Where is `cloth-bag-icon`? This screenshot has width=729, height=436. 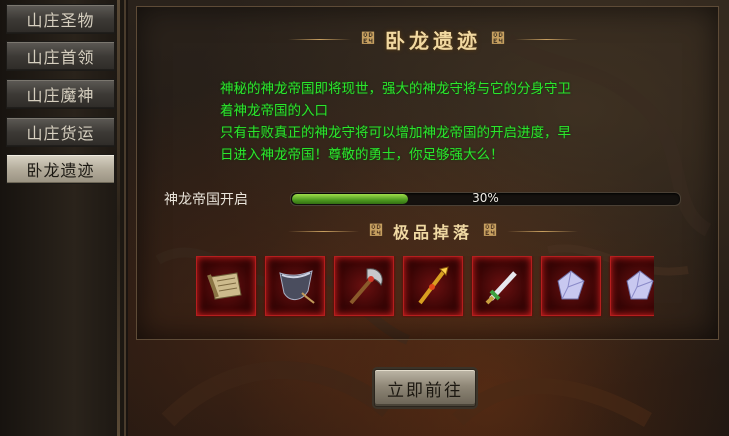 cloth-bag-icon is located at coordinates (297, 287).